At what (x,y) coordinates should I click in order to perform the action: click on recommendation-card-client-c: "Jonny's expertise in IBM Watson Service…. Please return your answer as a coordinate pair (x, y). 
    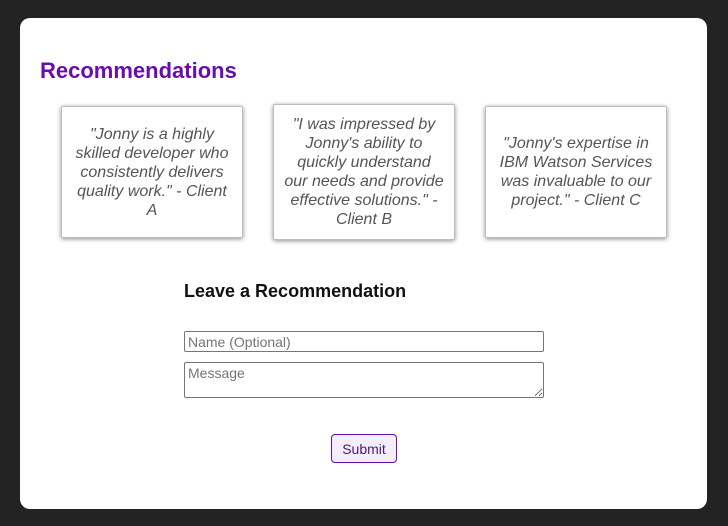
    Looking at the image, I should click on (576, 172).